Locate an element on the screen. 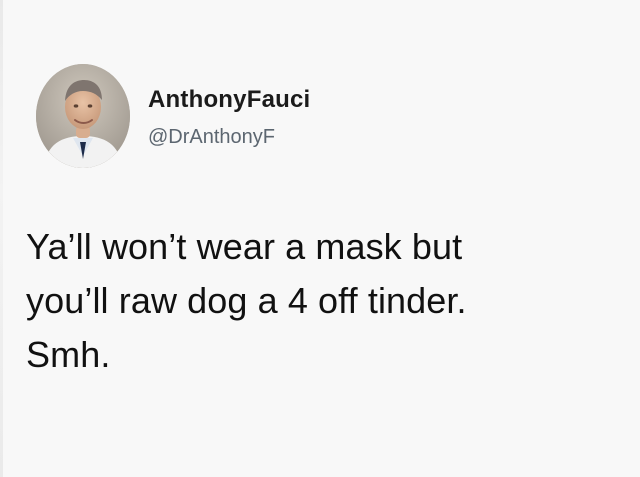 This screenshot has height=477, width=640. profile-photo-icon is located at coordinates (83, 116).